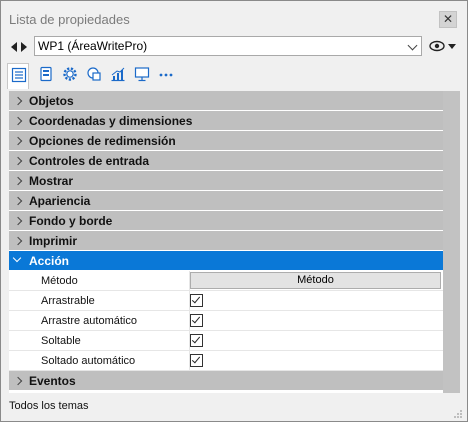 This screenshot has width=468, height=422. What do you see at coordinates (60, 201) in the screenshot?
I see `category-label: Apariencia` at bounding box center [60, 201].